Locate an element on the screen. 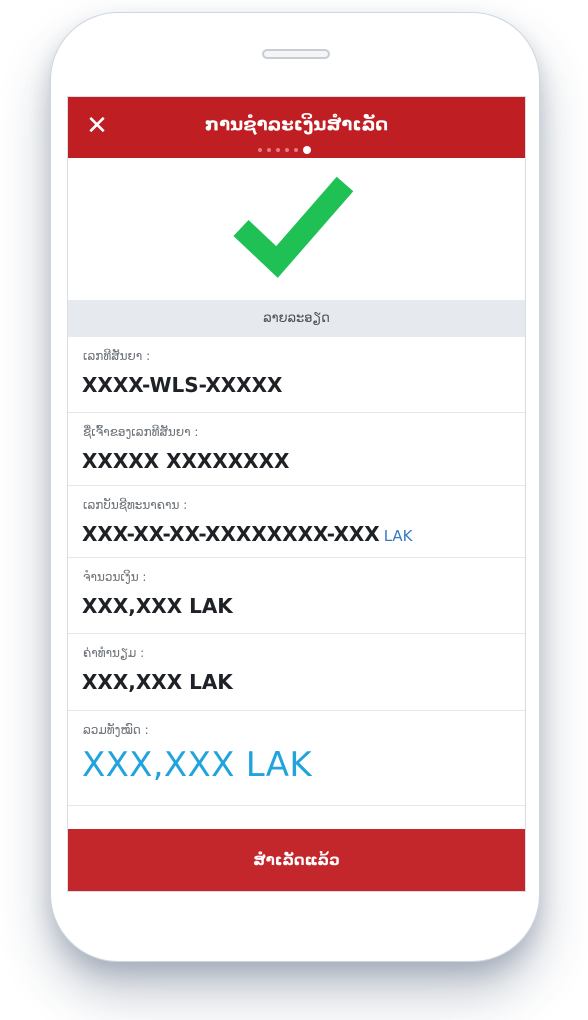 This screenshot has width=588, height=1020. contract-number-row: ເລກທີສັນຍາ : XXXX-WLS-XXXXX is located at coordinates (296, 375).